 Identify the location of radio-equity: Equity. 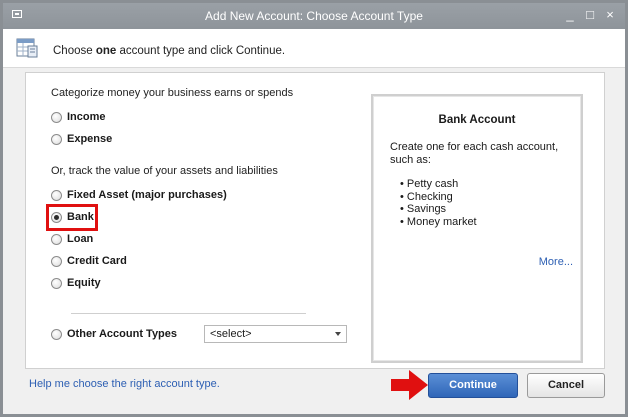
(76, 283).